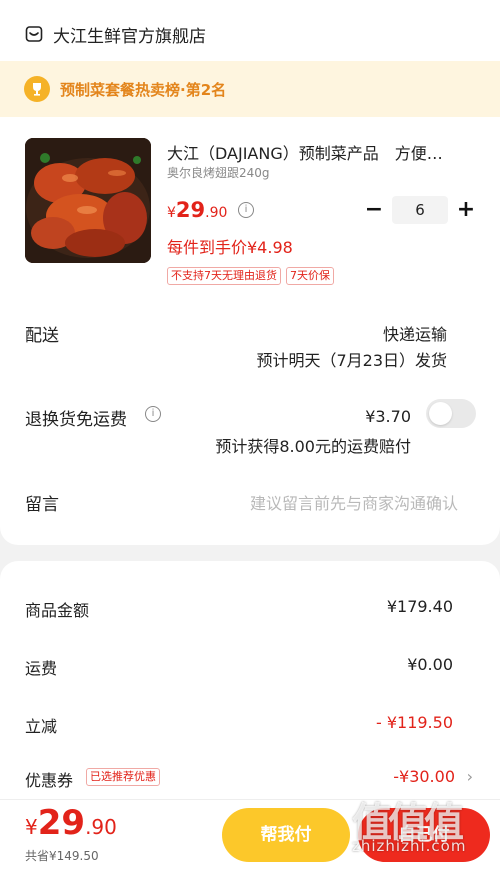 The width and height of the screenshot is (500, 869). What do you see at coordinates (129, 36) in the screenshot?
I see `shop-name: 大江生鲜官方旗舰店` at bounding box center [129, 36].